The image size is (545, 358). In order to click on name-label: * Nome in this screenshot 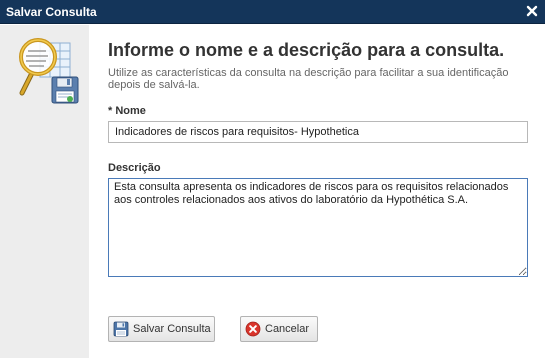, I will do `click(127, 111)`.